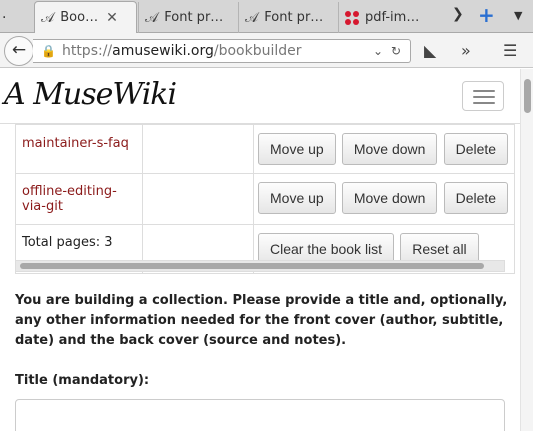 This screenshot has height=431, width=533. What do you see at coordinates (163, 51) in the screenshot?
I see `url-host: amusewiki.org` at bounding box center [163, 51].